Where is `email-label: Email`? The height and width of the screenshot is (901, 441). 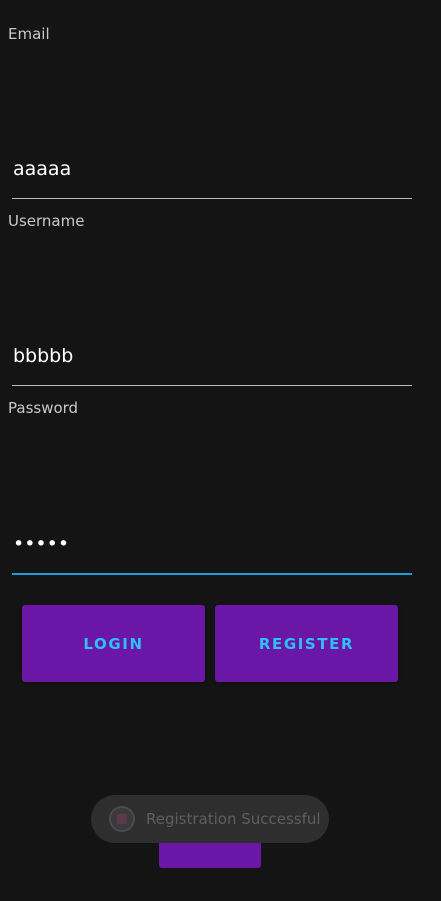 email-label: Email is located at coordinates (29, 34).